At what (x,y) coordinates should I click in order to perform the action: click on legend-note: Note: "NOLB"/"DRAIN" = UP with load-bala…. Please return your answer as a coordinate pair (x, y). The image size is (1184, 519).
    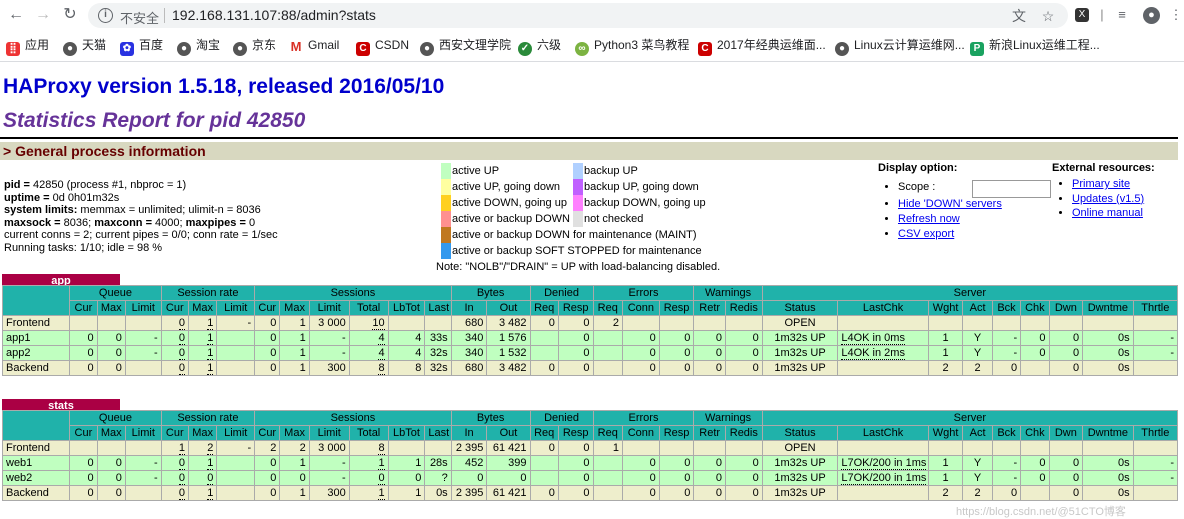
    Looking at the image, I should click on (578, 267).